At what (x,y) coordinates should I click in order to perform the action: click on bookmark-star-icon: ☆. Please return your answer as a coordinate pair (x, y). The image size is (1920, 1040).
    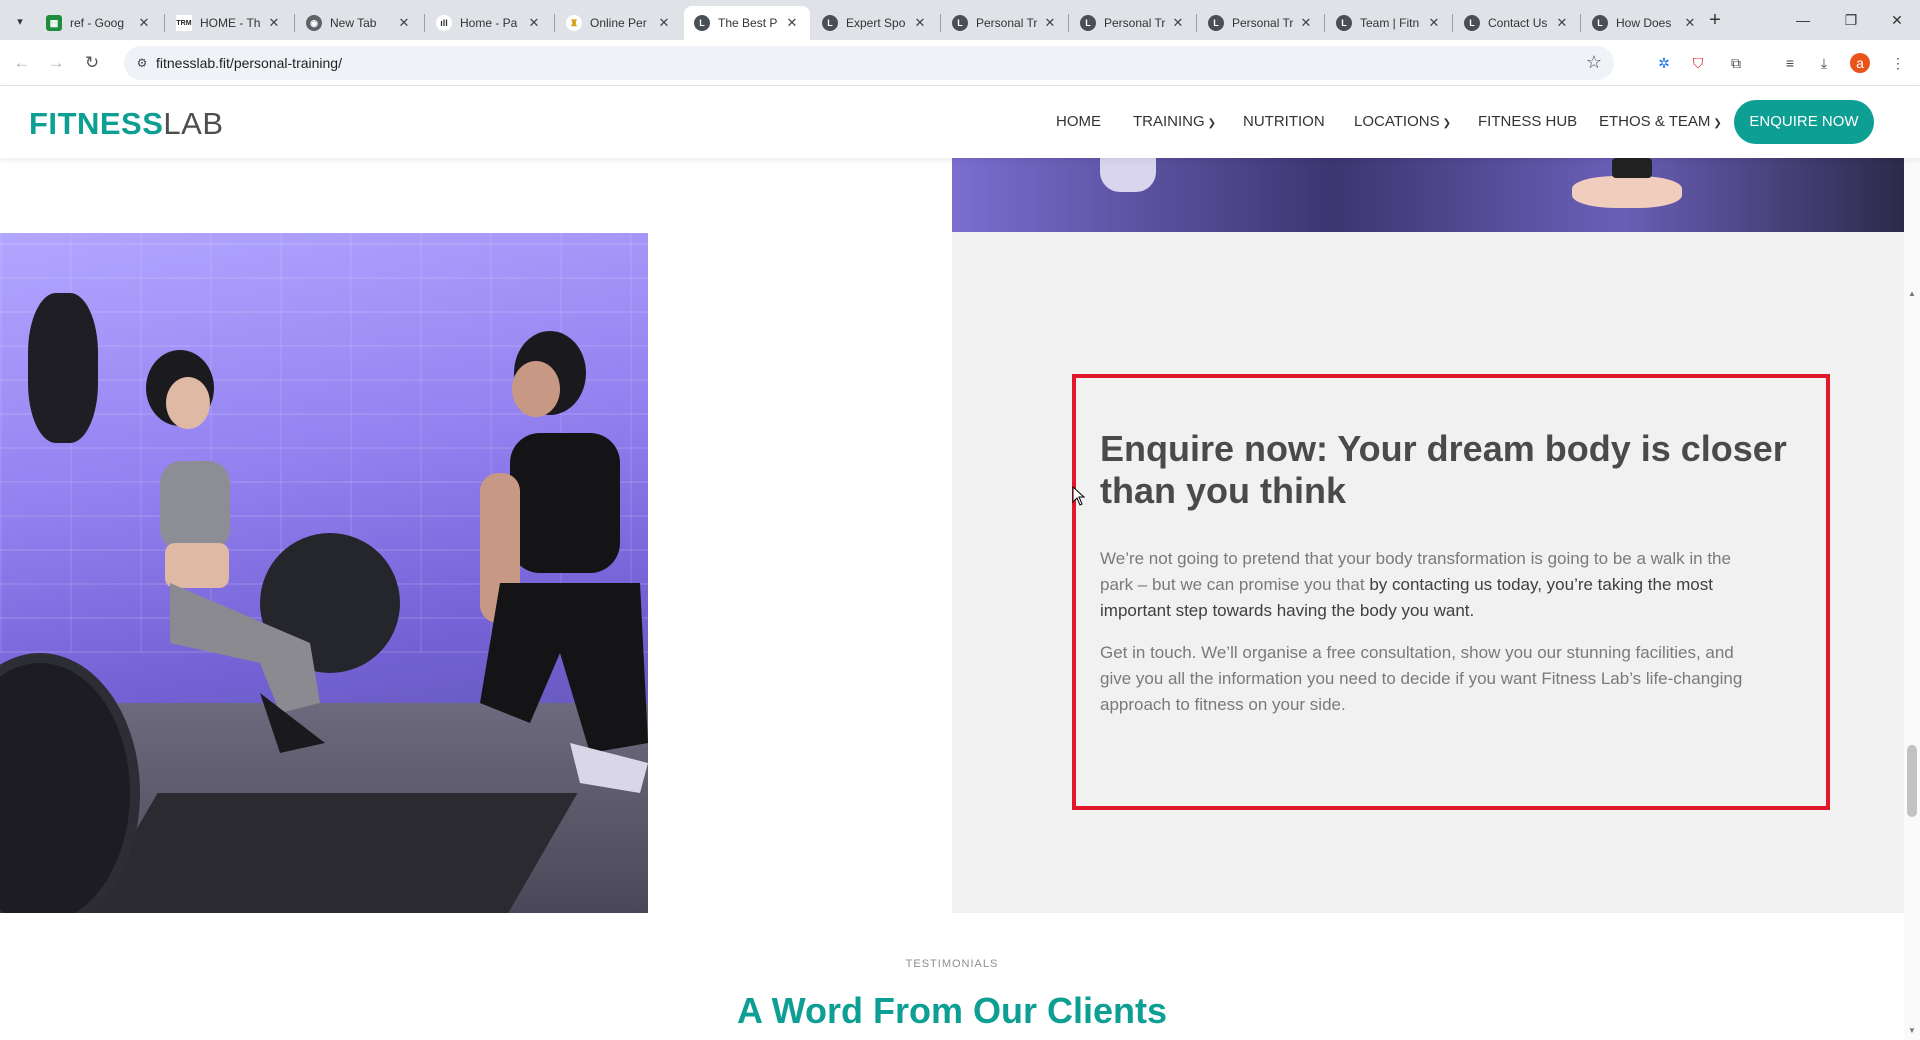
    Looking at the image, I should click on (1594, 62).